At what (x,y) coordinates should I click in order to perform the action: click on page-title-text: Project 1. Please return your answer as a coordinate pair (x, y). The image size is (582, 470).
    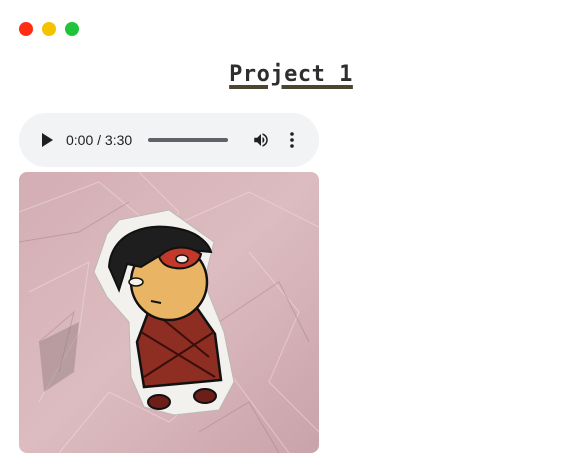
    Looking at the image, I should click on (291, 74).